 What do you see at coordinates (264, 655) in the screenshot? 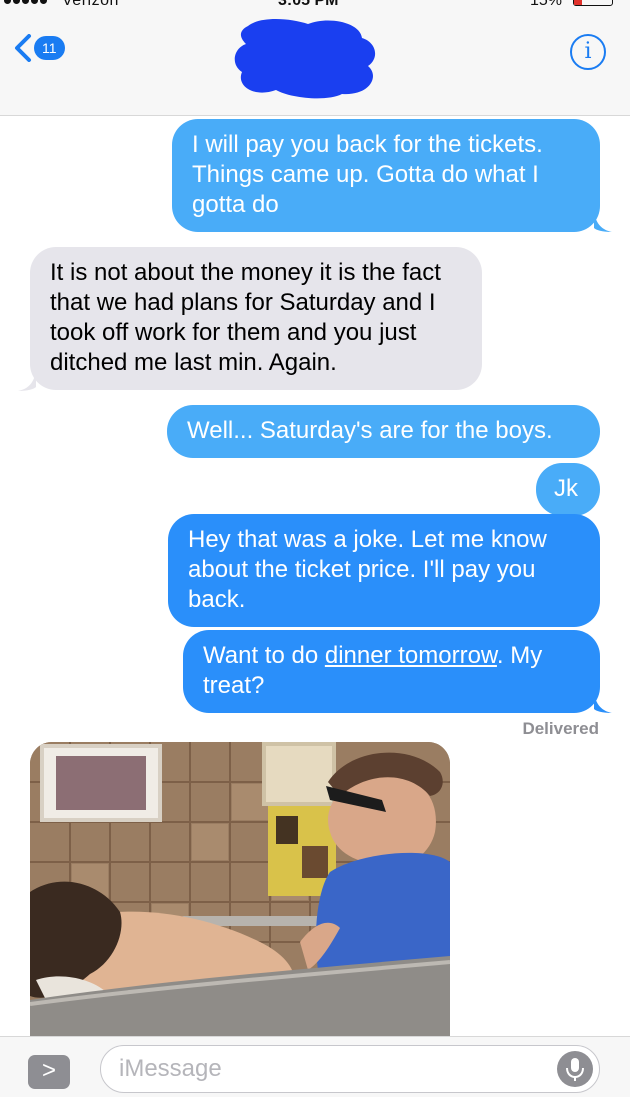
I see `message-text-before-link: Want to do` at bounding box center [264, 655].